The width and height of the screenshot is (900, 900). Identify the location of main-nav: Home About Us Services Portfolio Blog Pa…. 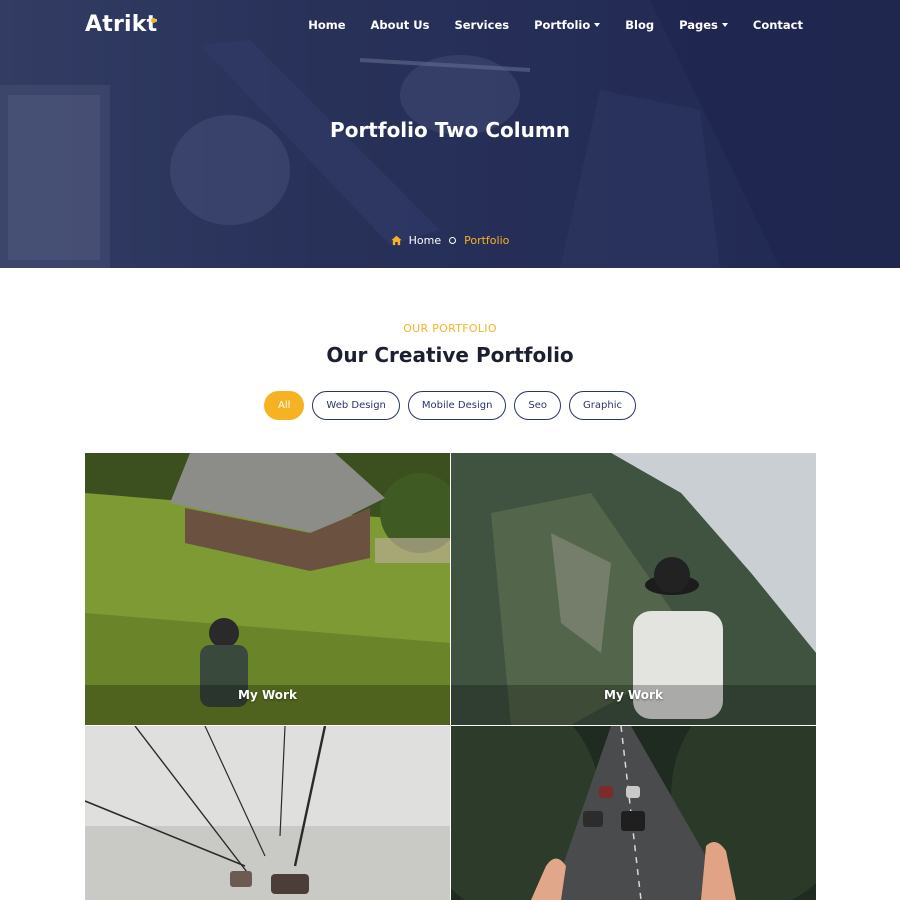
(543, 25).